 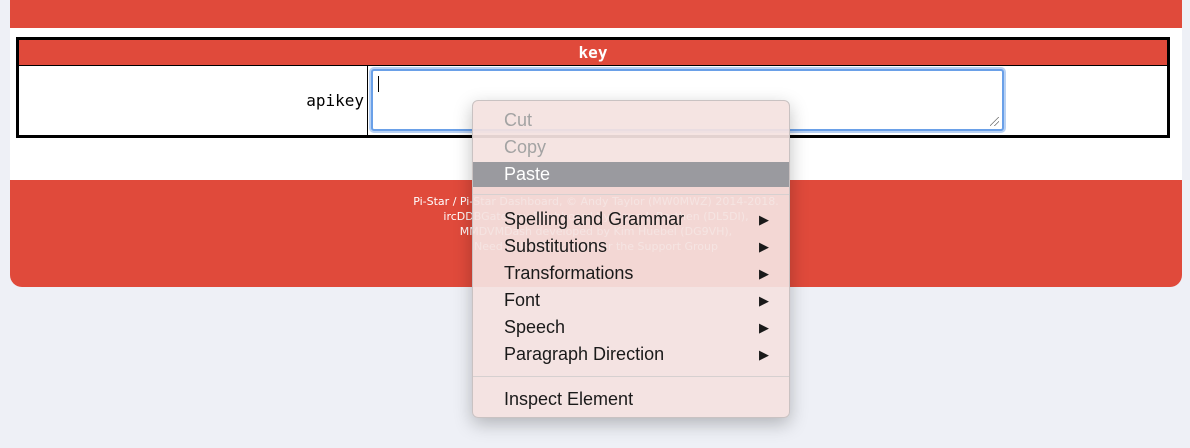 I want to click on menu-item-label: Transformations, so click(x=569, y=273).